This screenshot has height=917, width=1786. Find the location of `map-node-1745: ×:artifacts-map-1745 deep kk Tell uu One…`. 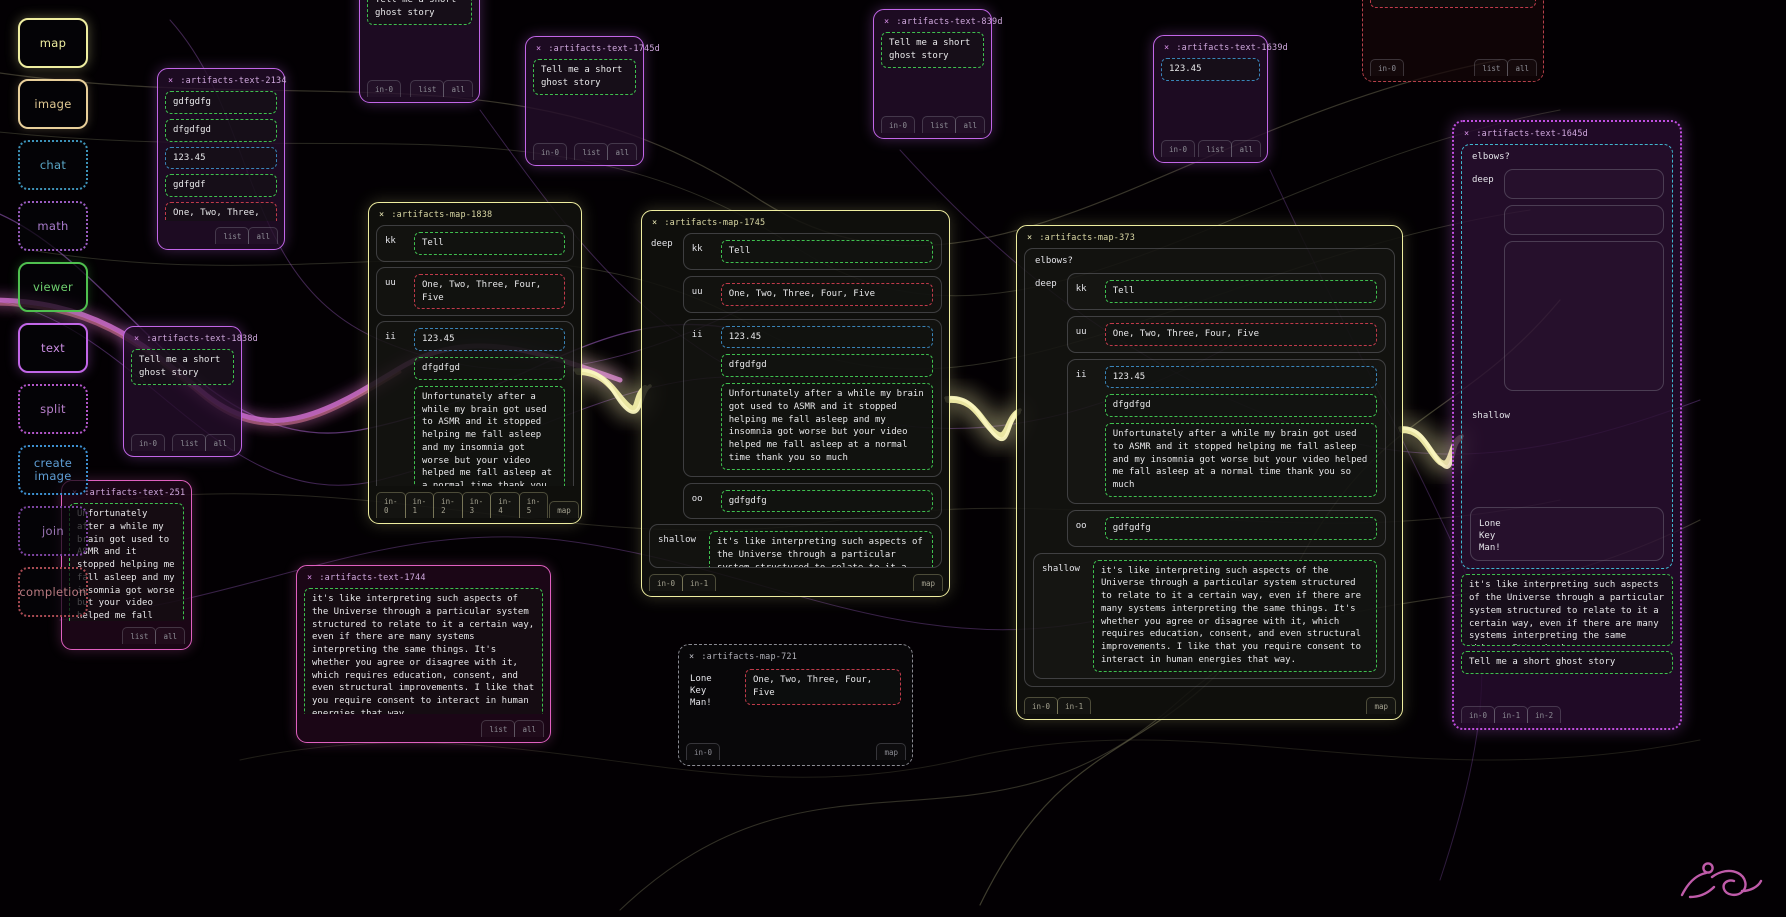

map-node-1745: ×:artifacts-map-1745 deep kk Tell uu One… is located at coordinates (795, 403).